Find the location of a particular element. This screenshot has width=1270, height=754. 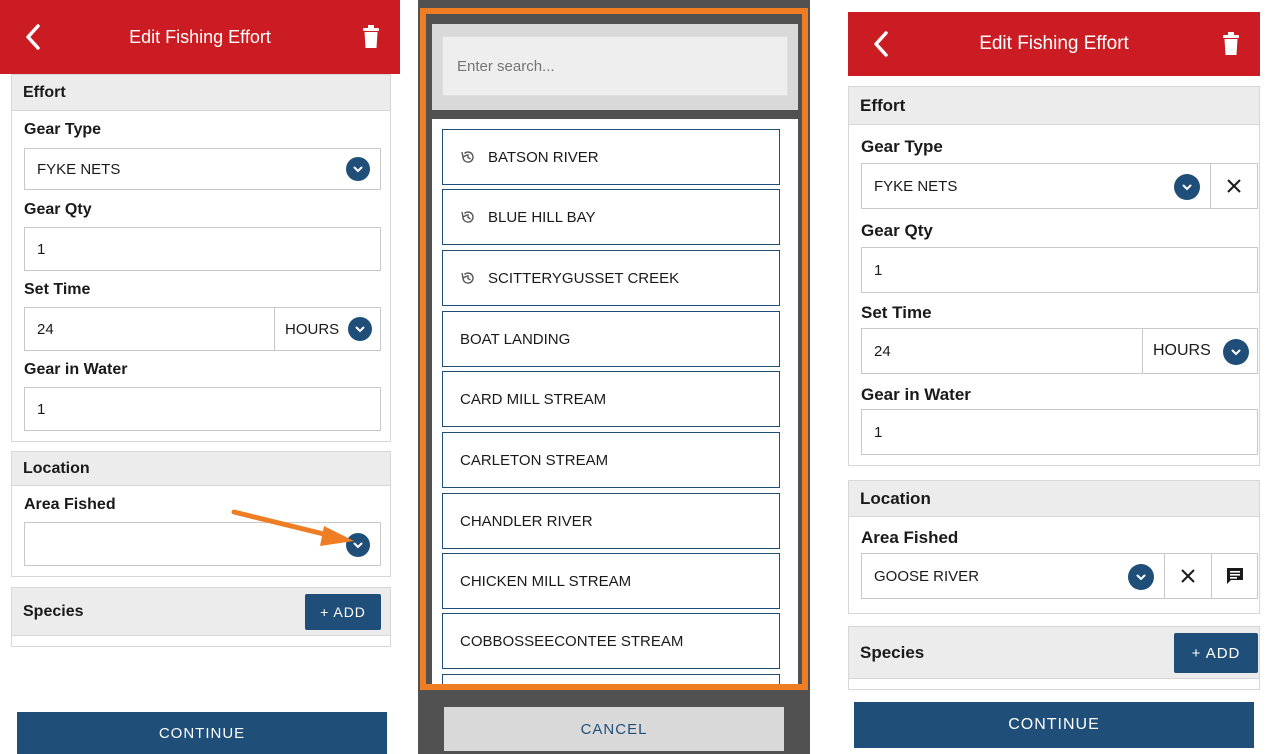

search-input is located at coordinates (615, 66).